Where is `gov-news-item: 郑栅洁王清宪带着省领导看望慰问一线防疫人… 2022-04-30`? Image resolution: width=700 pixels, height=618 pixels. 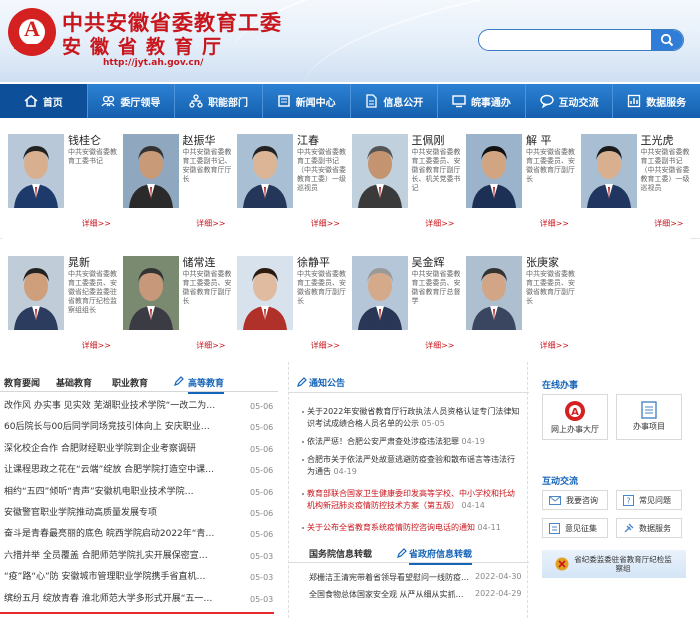
gov-news-item: 郑栅洁王清宪带着省领导看望慰问一线防疫人… 2022-04-30 is located at coordinates (416, 577).